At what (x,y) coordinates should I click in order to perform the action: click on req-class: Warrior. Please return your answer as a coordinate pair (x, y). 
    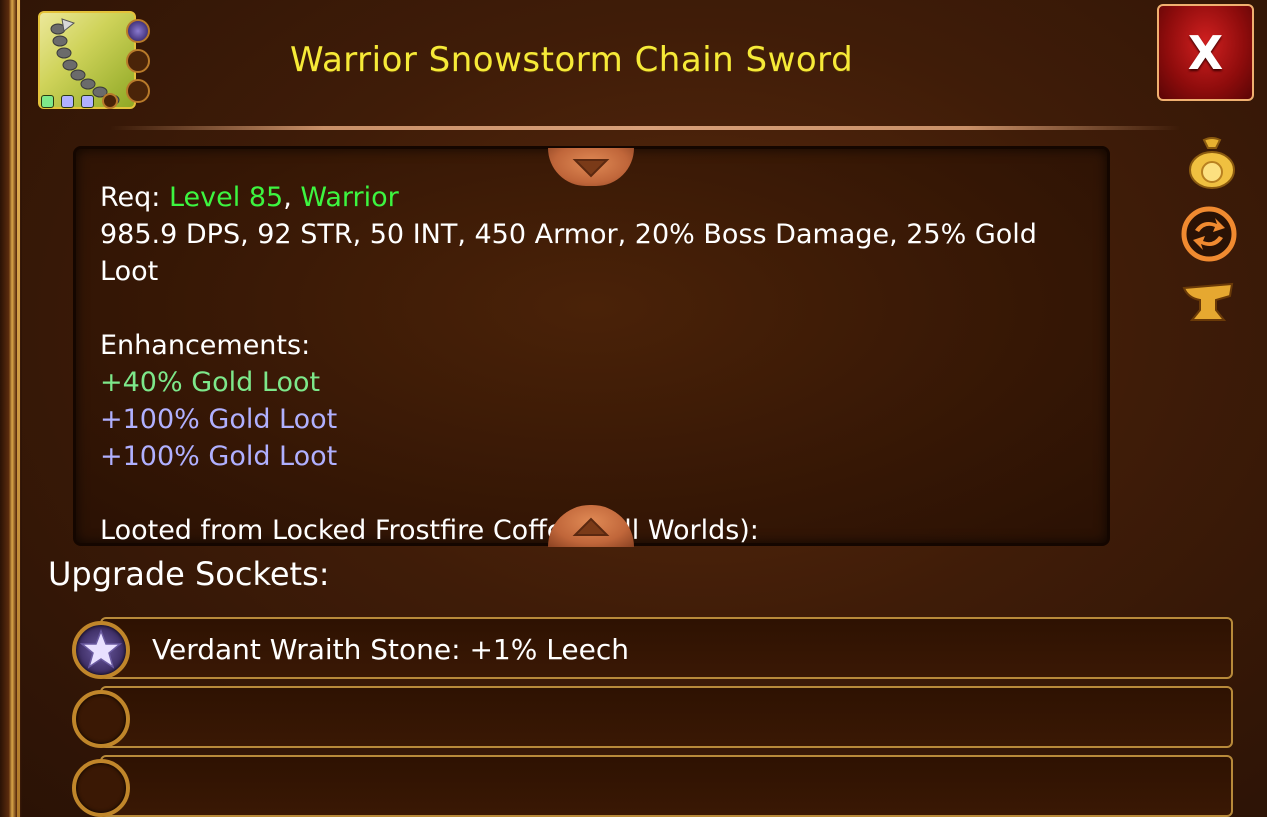
    Looking at the image, I should click on (349, 197).